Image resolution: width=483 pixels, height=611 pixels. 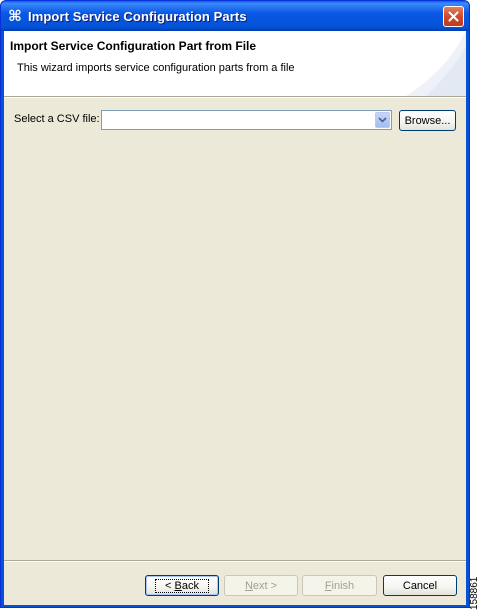 I want to click on close-button, so click(x=453, y=16).